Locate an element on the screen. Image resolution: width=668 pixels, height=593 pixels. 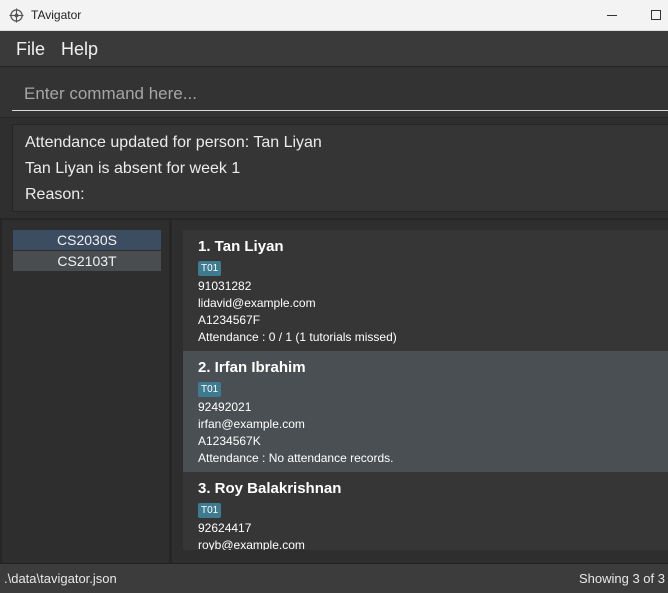
person-attendance: Attendance : No attendance records. is located at coordinates (296, 458).